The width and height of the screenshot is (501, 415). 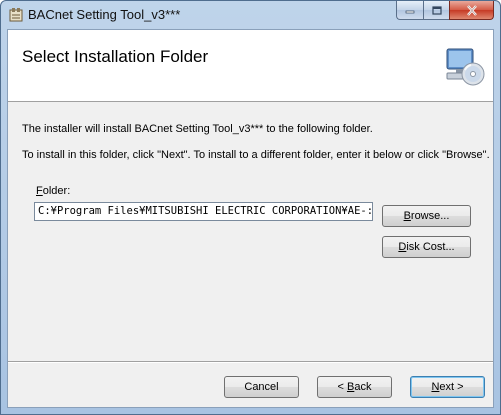 What do you see at coordinates (104, 14) in the screenshot?
I see `window-title: BACnet Setting Tool_v3***` at bounding box center [104, 14].